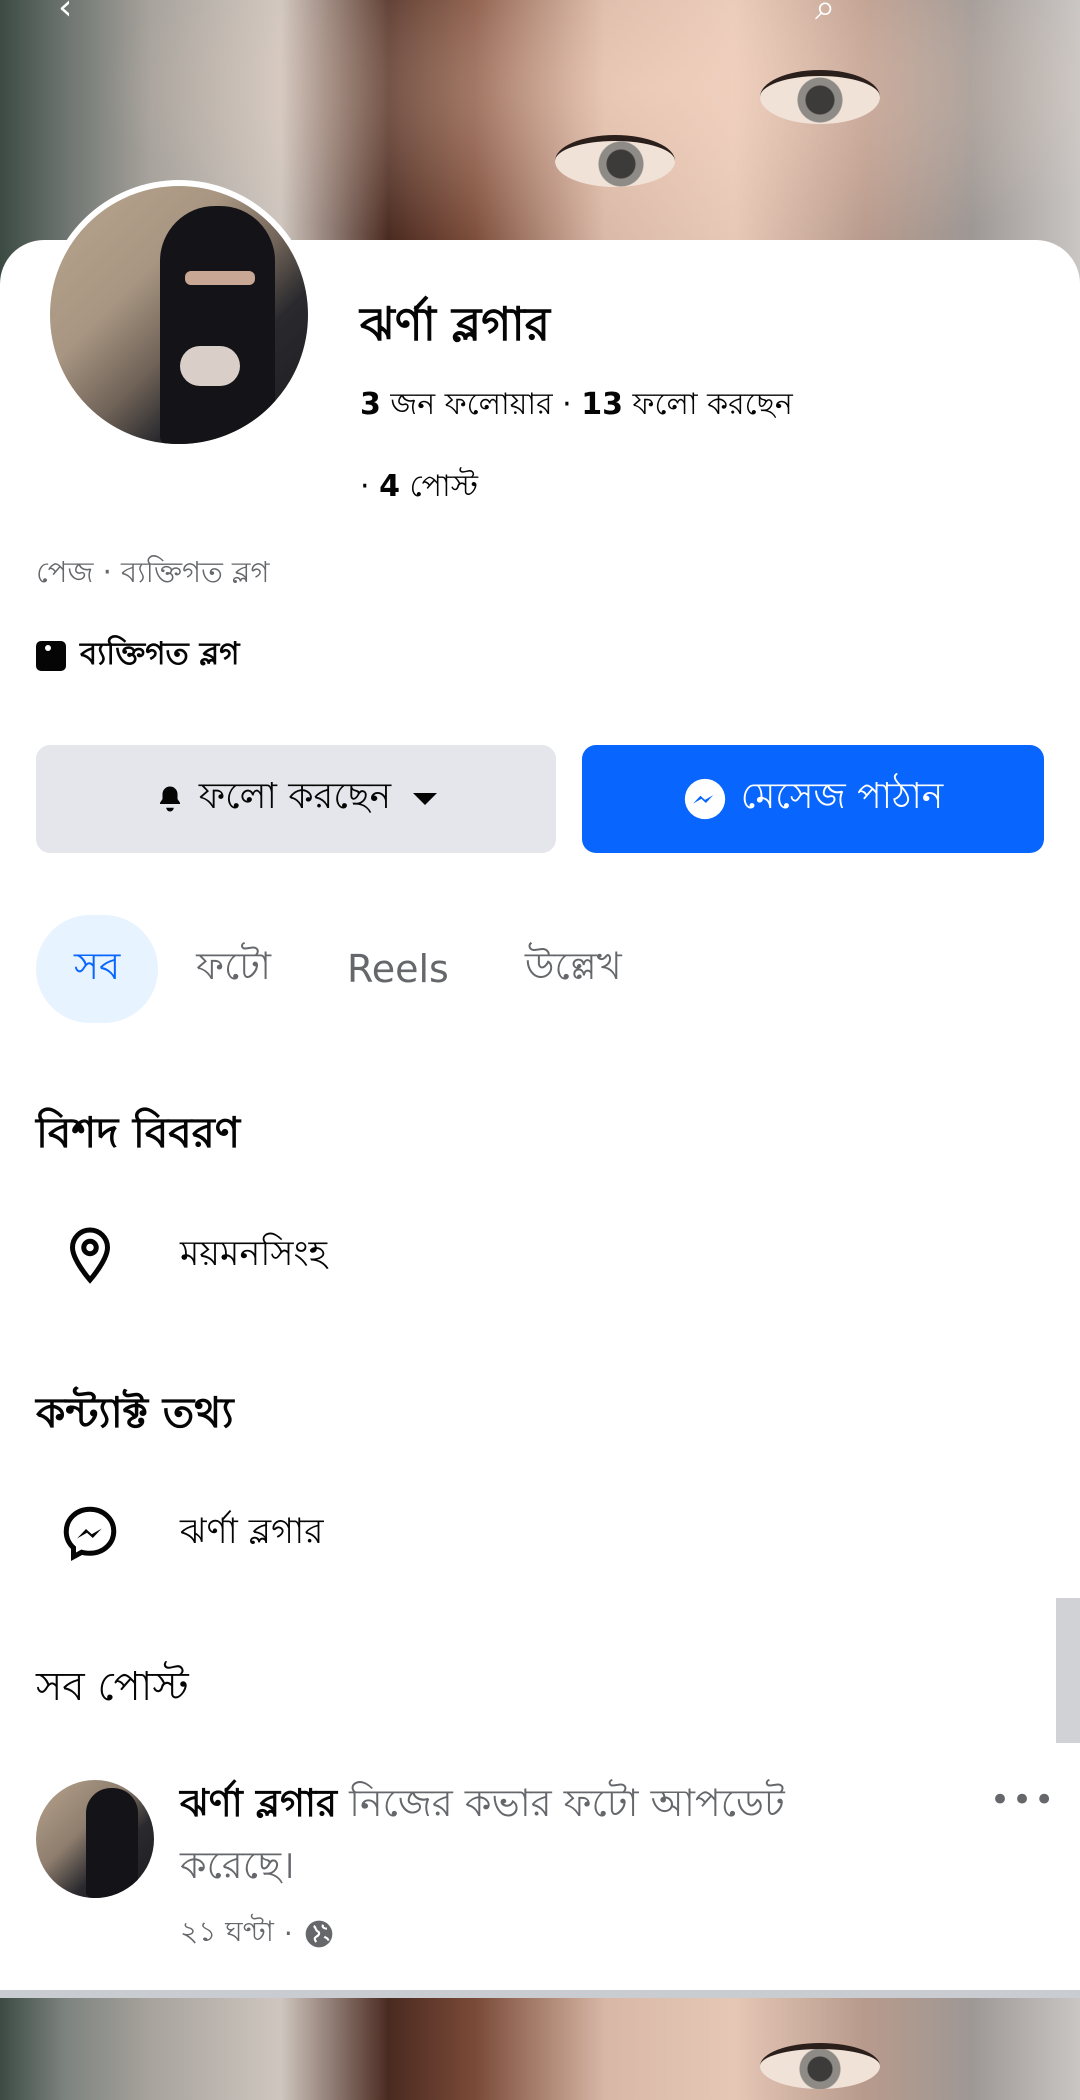 Image resolution: width=1080 pixels, height=2100 pixels. I want to click on messenger-row: ঝর্ণা ব্লগার, so click(192, 1533).